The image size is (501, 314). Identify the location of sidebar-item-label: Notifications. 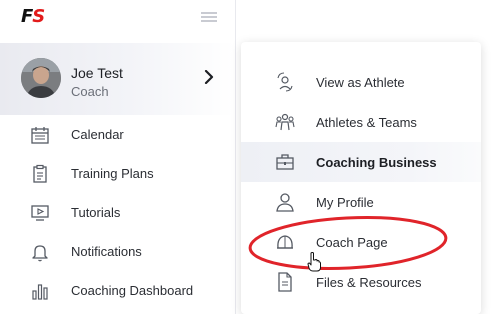
(106, 251).